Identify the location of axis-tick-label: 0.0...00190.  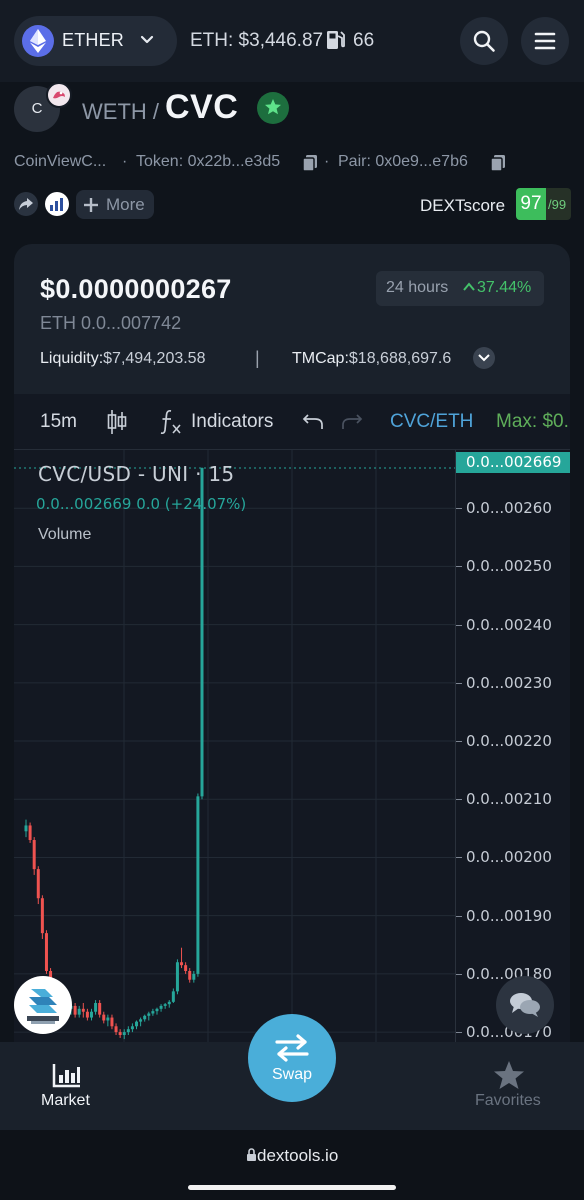
(509, 915).